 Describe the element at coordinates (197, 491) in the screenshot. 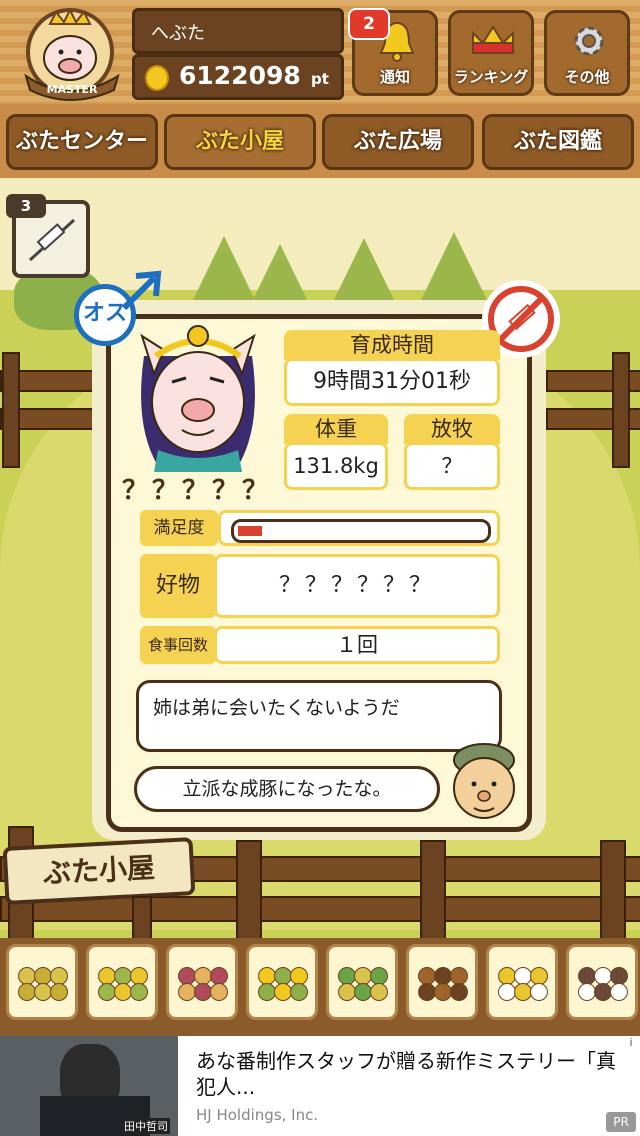

I see `pig-name: ？？？？？` at that location.